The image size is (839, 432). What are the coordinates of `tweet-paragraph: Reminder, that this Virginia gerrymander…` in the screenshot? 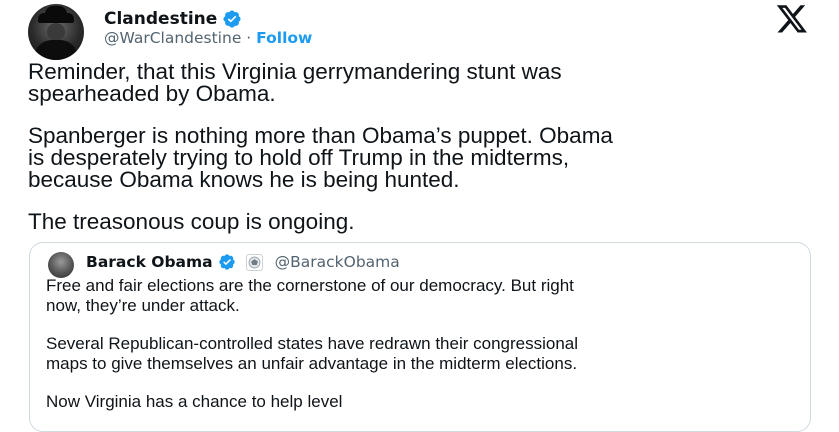 It's located at (423, 83).